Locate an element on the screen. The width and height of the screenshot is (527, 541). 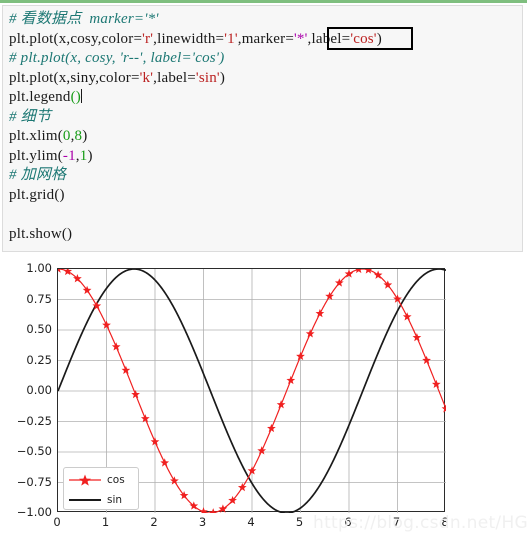
top-divider is located at coordinates (263, 1).